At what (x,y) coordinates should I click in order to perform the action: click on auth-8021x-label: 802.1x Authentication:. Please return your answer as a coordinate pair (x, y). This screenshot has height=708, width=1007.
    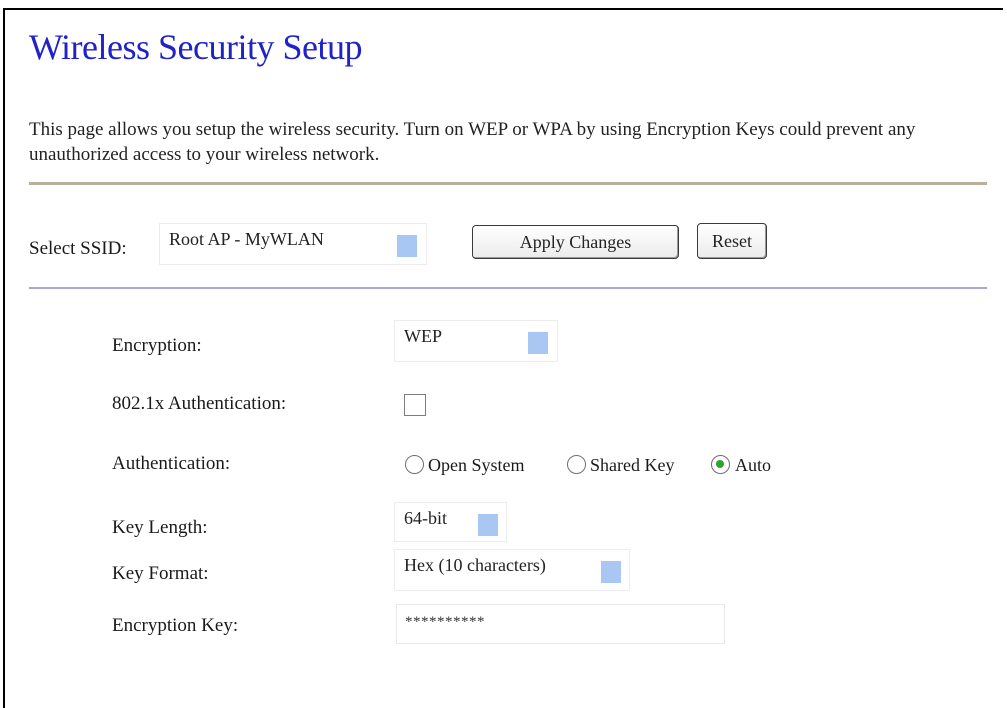
    Looking at the image, I should click on (199, 403).